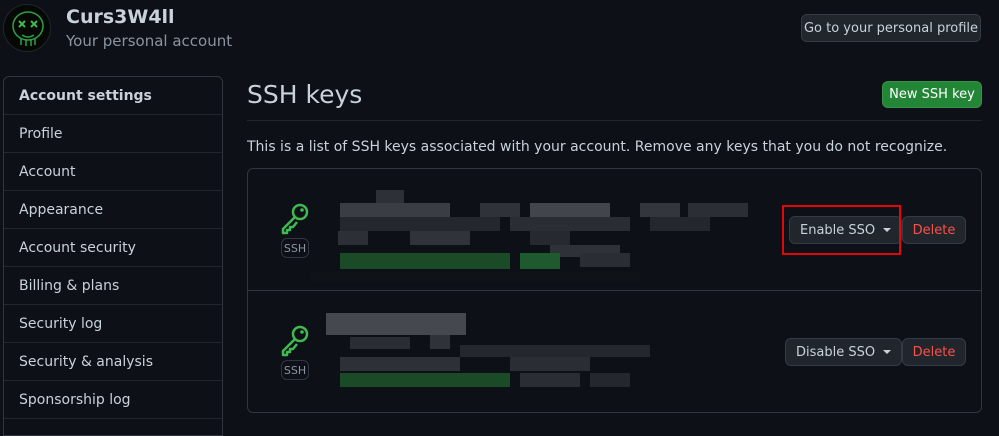 The image size is (999, 436). Describe the element at coordinates (113, 248) in the screenshot. I see `sidebar-item-account-security: Account security` at that location.